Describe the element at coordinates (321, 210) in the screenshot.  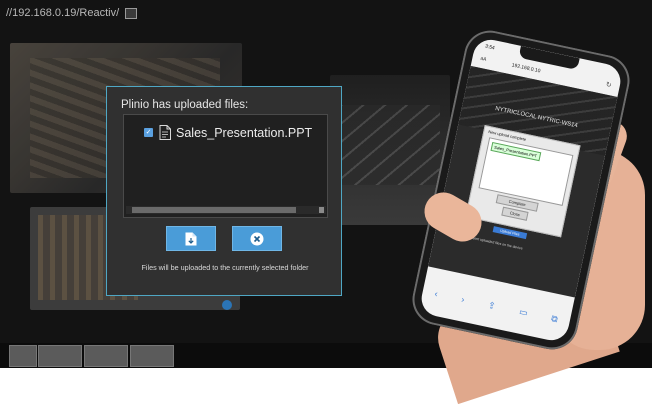
I see `scroll-right-arrow` at that location.